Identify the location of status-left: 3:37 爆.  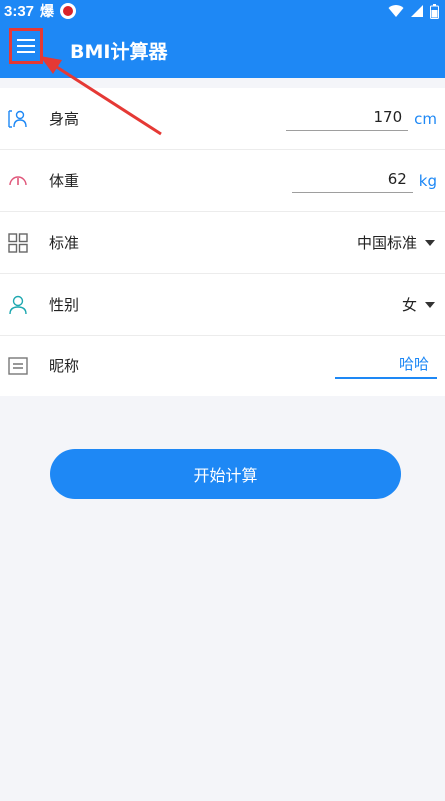
(40, 11).